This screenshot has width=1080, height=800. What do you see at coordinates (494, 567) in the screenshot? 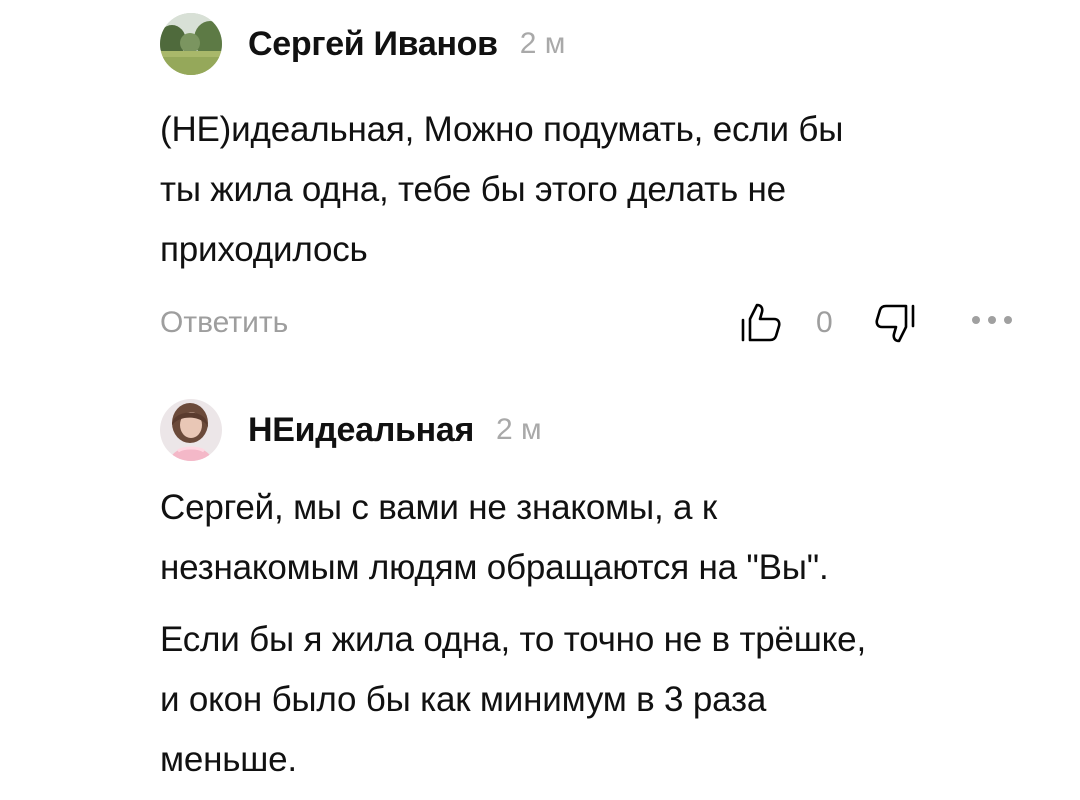
I see `comment-text-line: незнакомым людям обращаются на "Вы".` at bounding box center [494, 567].